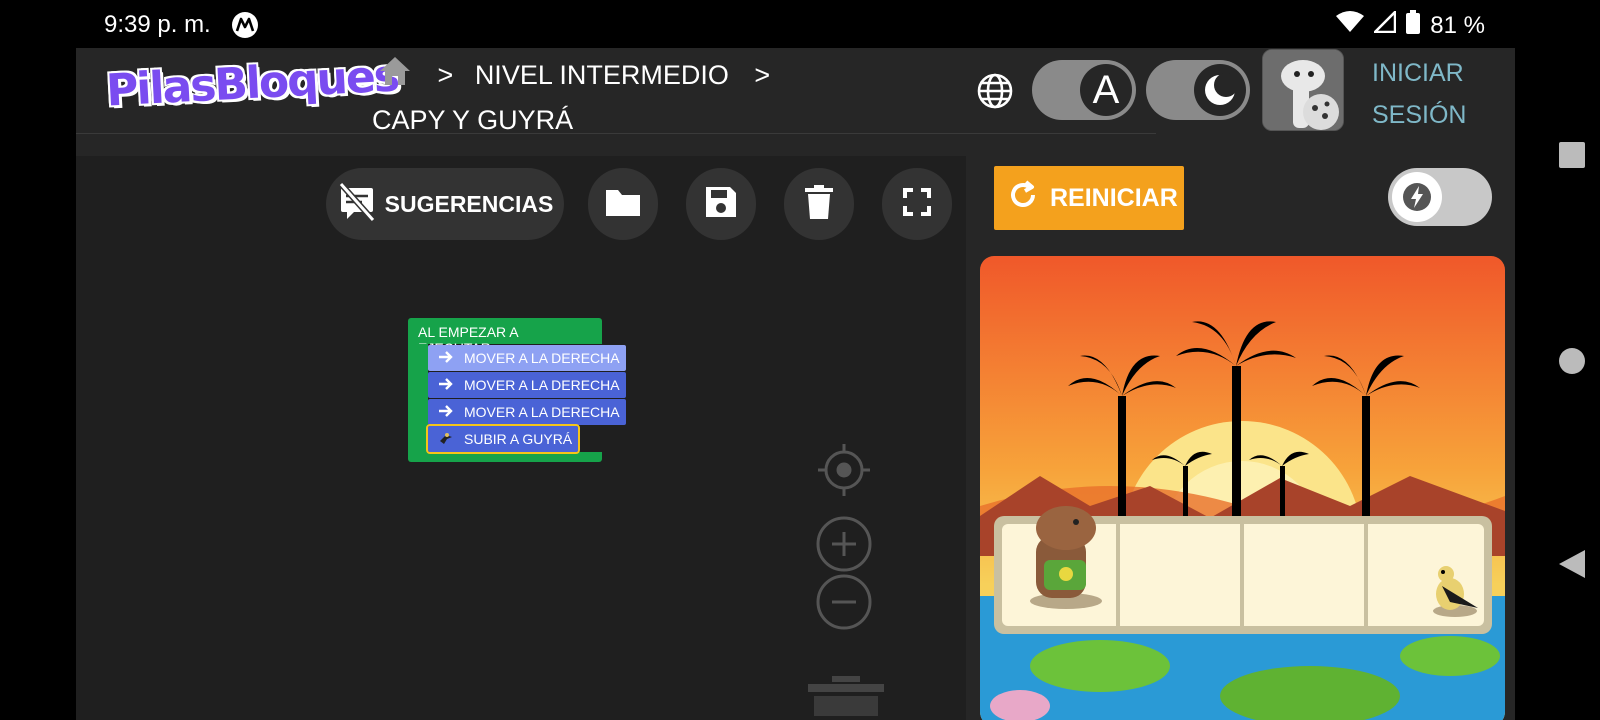 This screenshot has width=1600, height=720. Describe the element at coordinates (505, 457) in the screenshot. I see `start-block-foot` at that location.